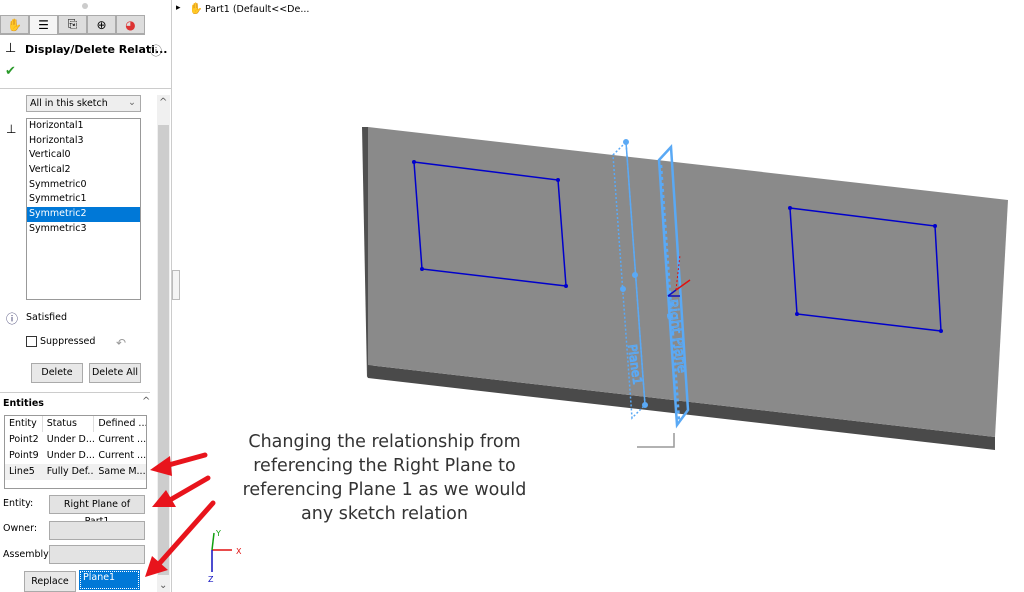 This screenshot has height=592, width=1024. What do you see at coordinates (384, 466) in the screenshot?
I see `annotation-line: referencing the Right Plane to` at bounding box center [384, 466].